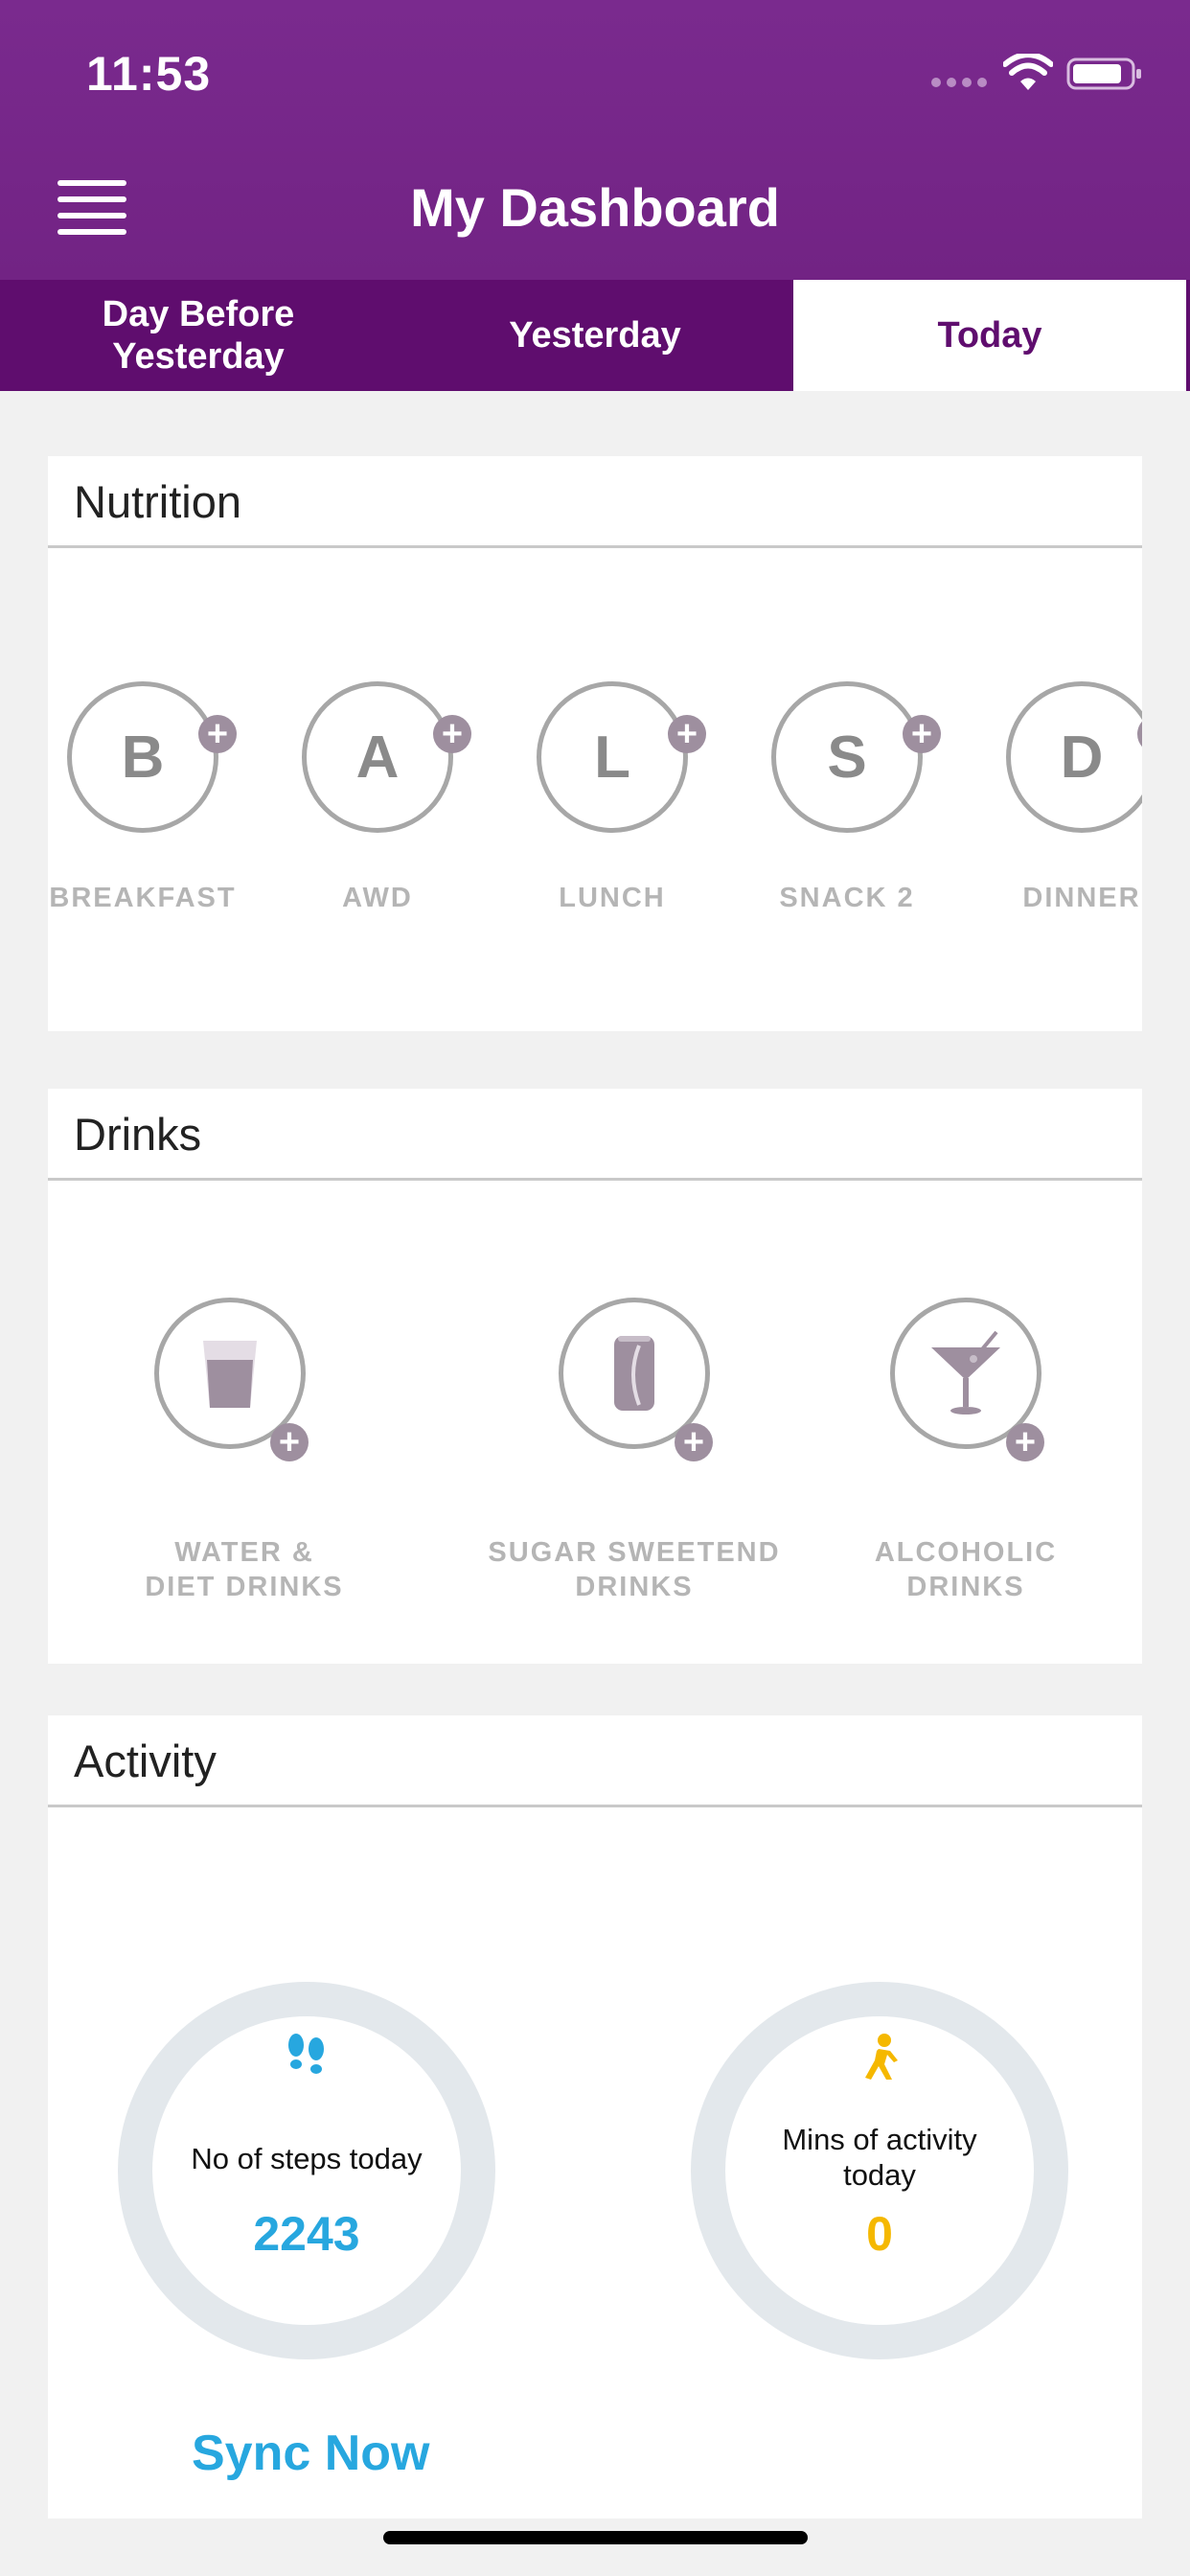 The width and height of the screenshot is (1190, 2576). What do you see at coordinates (230, 1374) in the screenshot?
I see `glass-icon` at bounding box center [230, 1374].